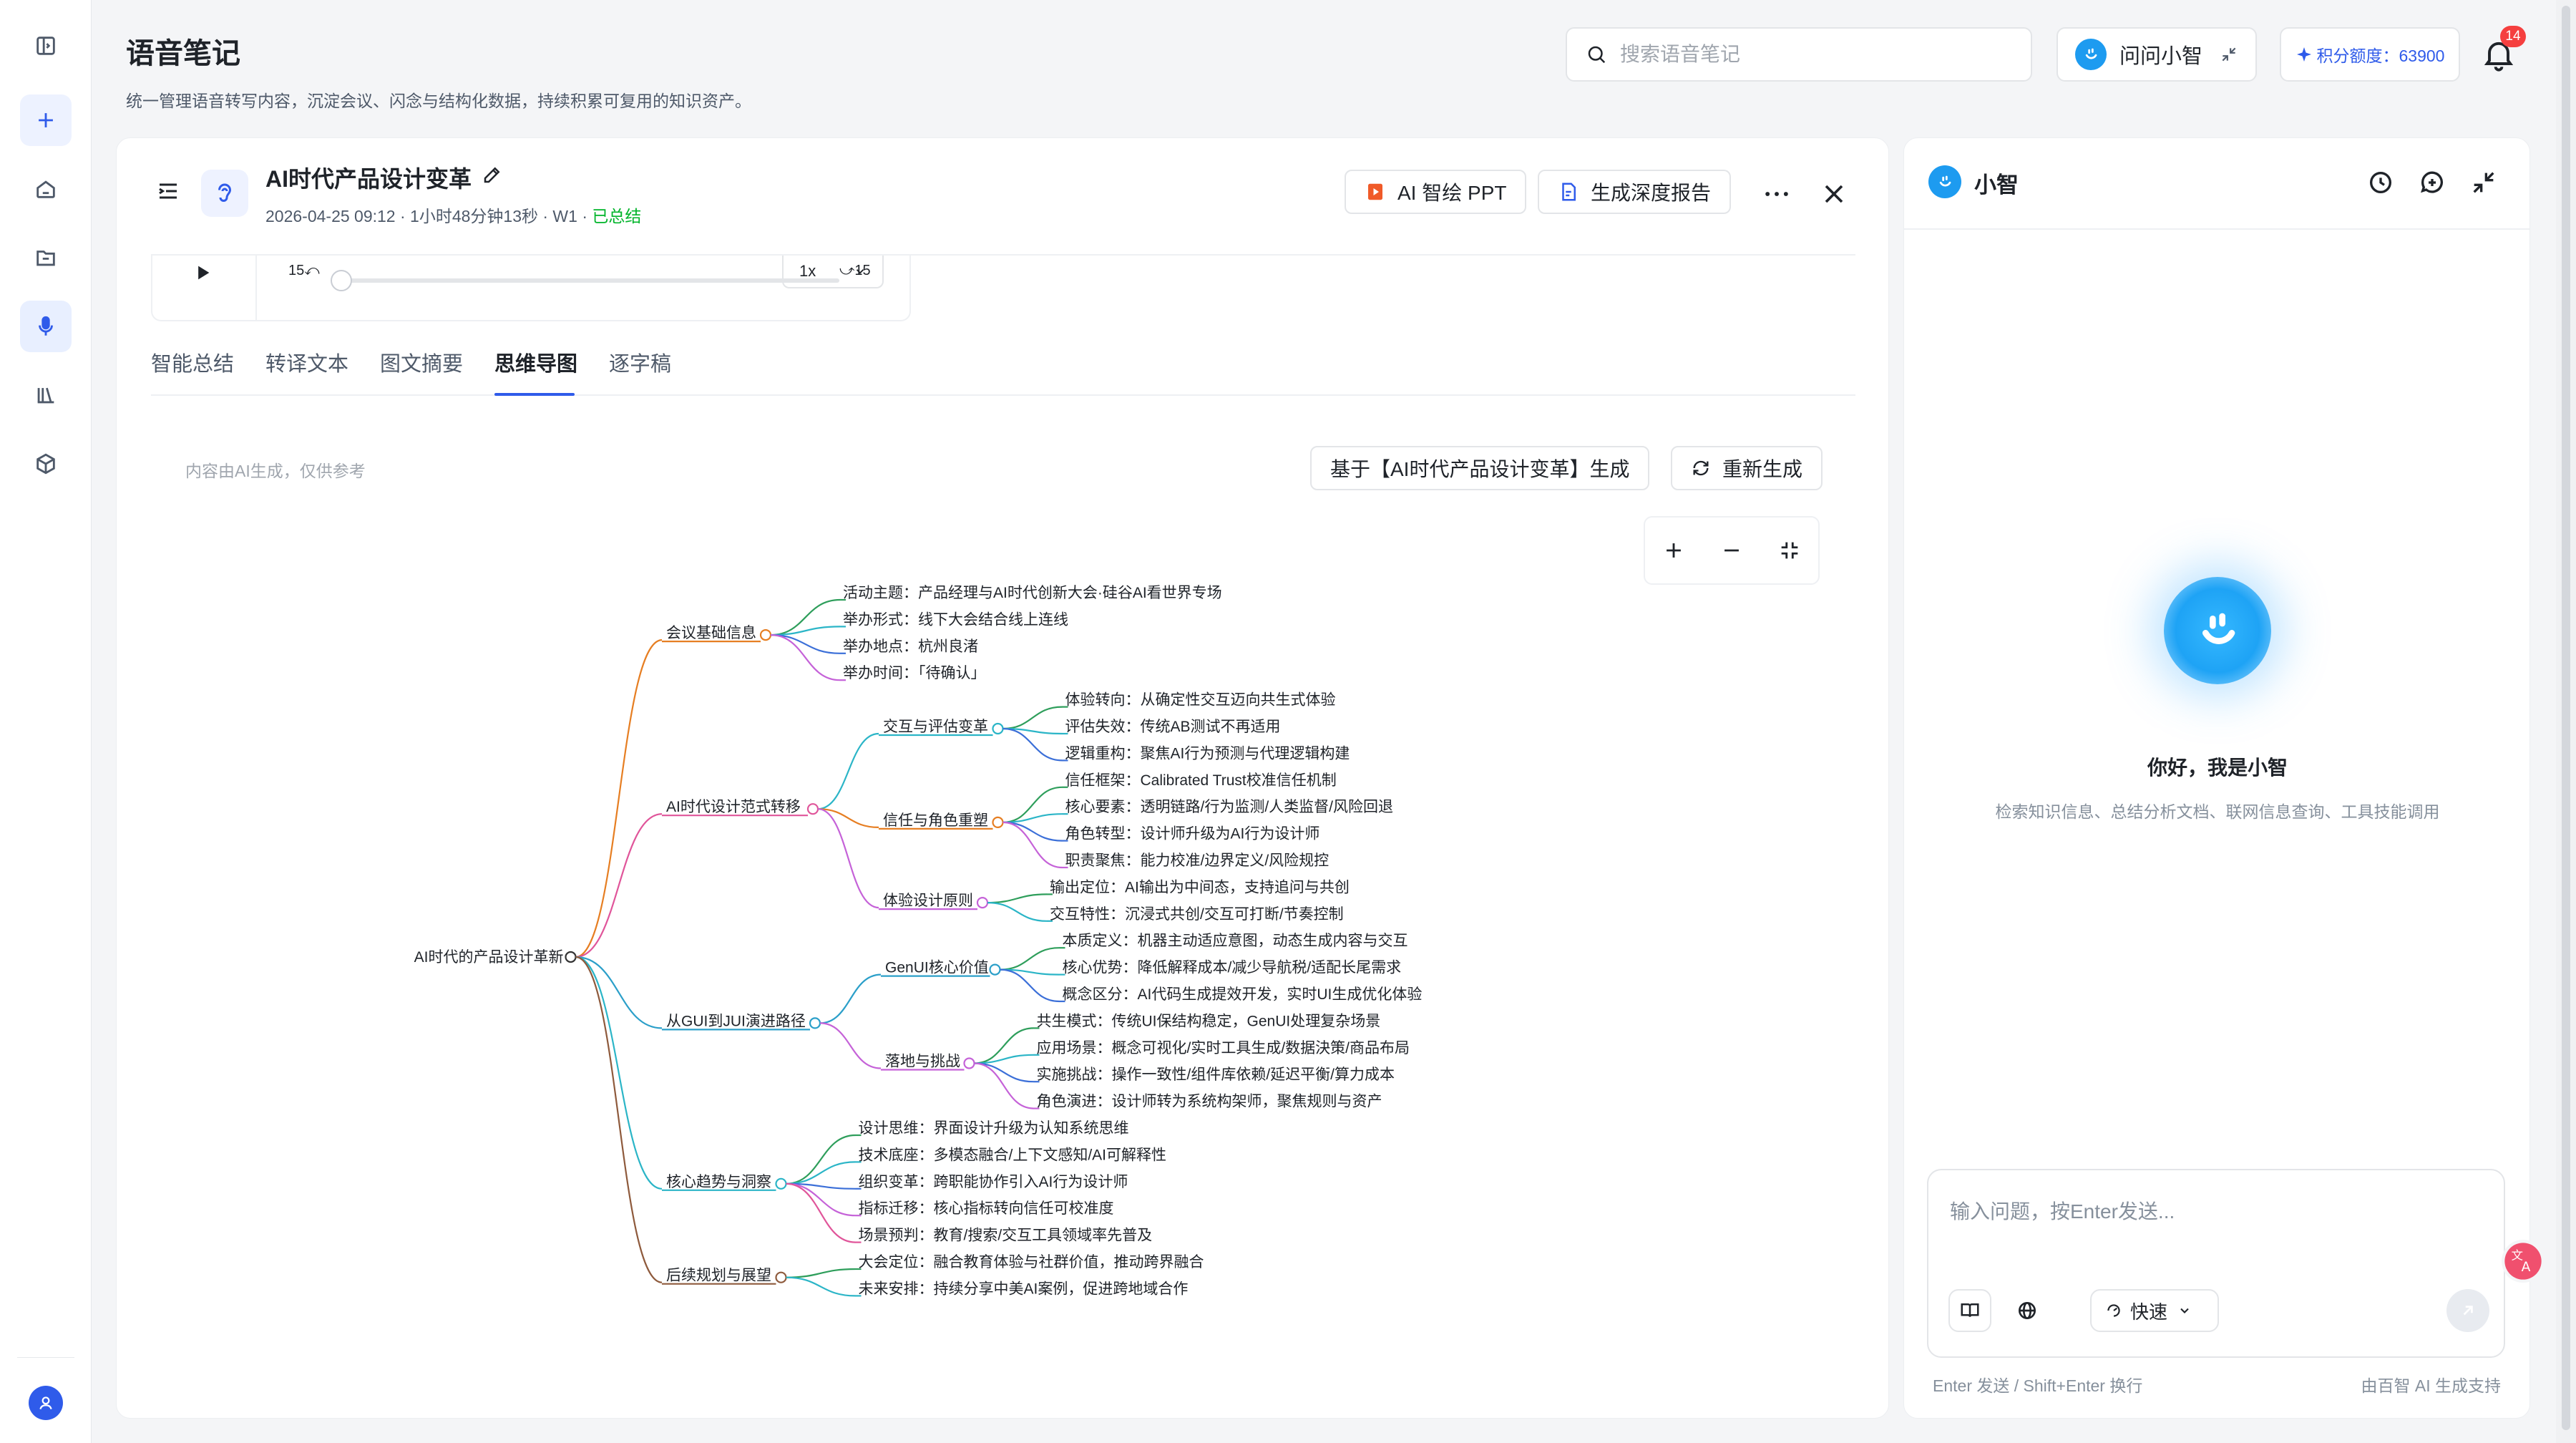 The width and height of the screenshot is (2576, 1443). I want to click on mindmap-leaf: 举办时间：「待确认」, so click(914, 673).